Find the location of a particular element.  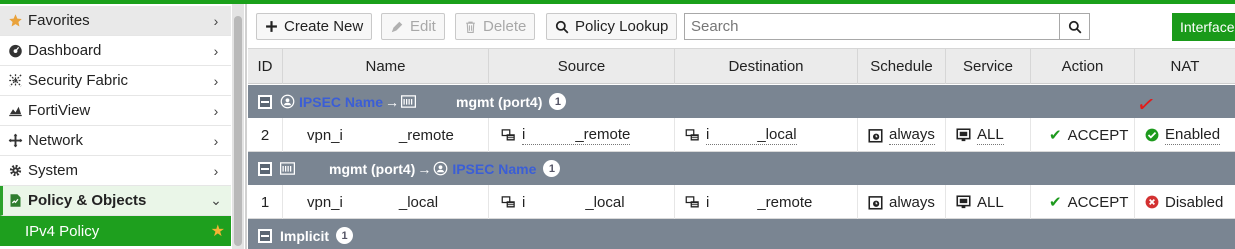

sidebar-item-label: Network is located at coordinates (56, 140).